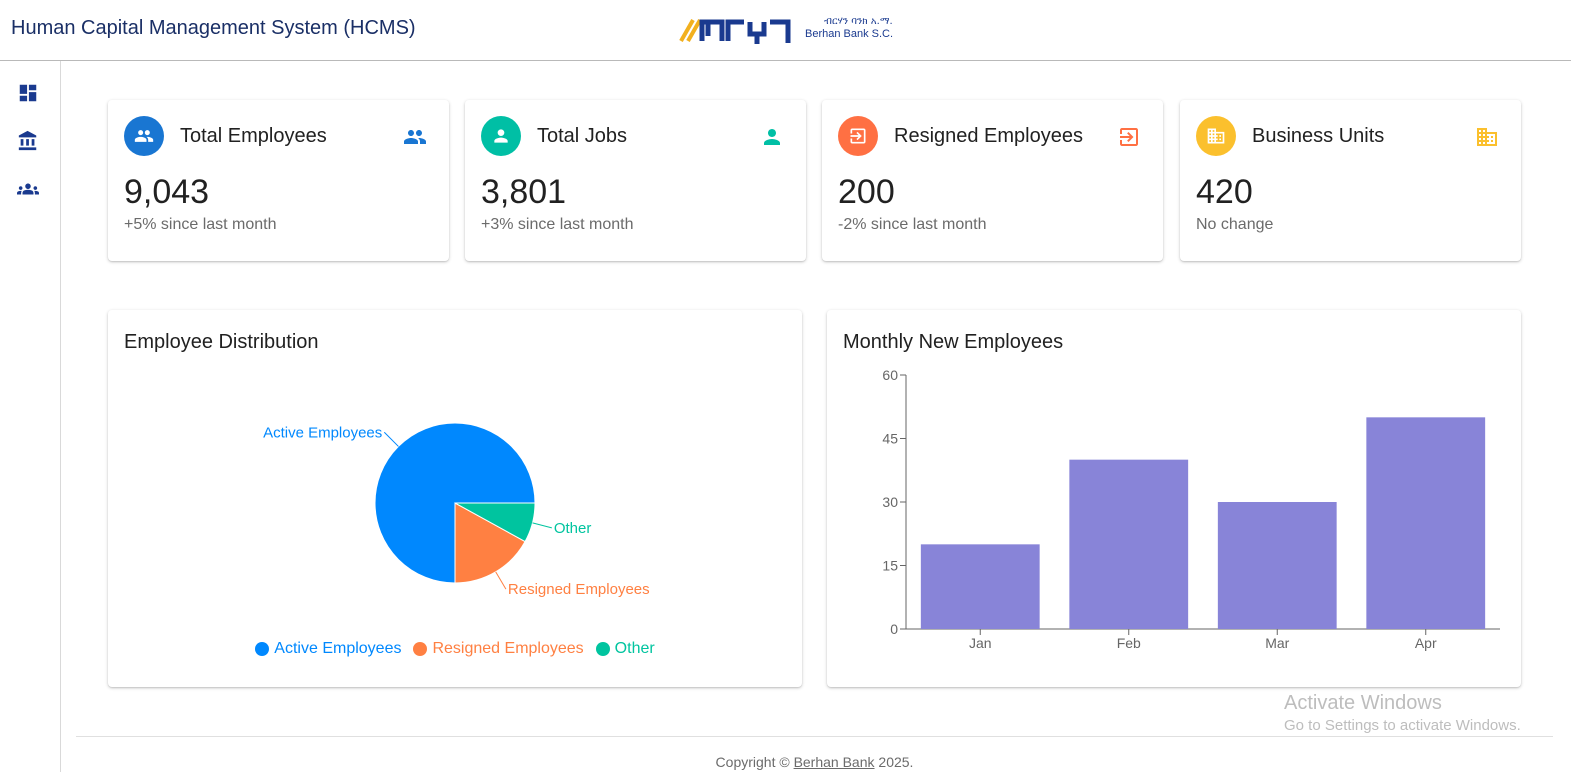 The image size is (1571, 772). What do you see at coordinates (980, 643) in the screenshot?
I see `x-tick-label: Jan` at bounding box center [980, 643].